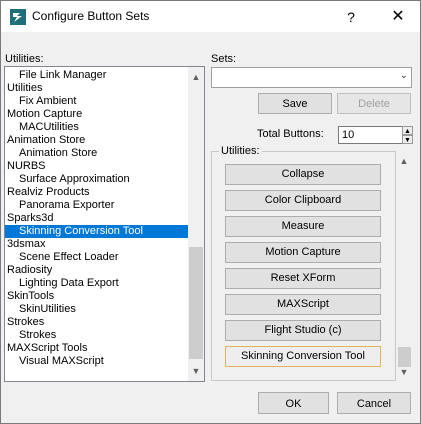  What do you see at coordinates (240, 151) in the screenshot?
I see `group-label: Utilities:` at bounding box center [240, 151].